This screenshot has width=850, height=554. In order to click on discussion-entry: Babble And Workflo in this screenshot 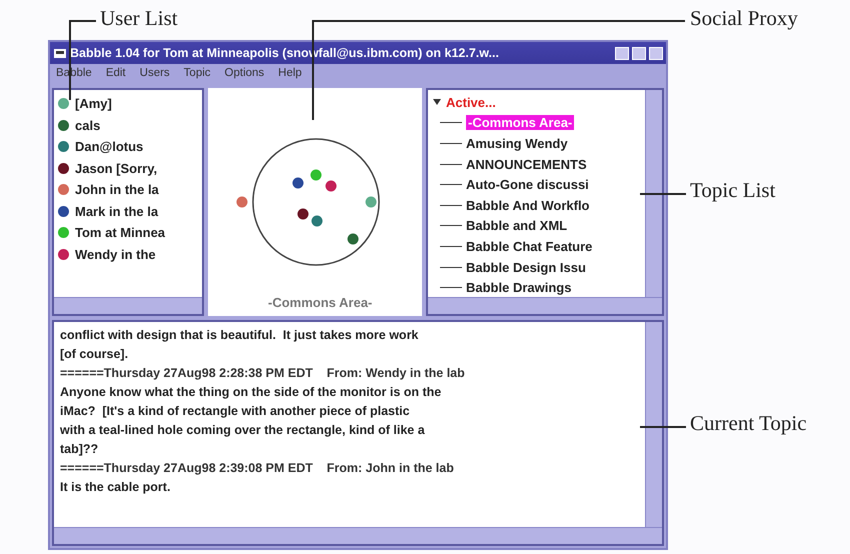, I will do `click(528, 205)`.